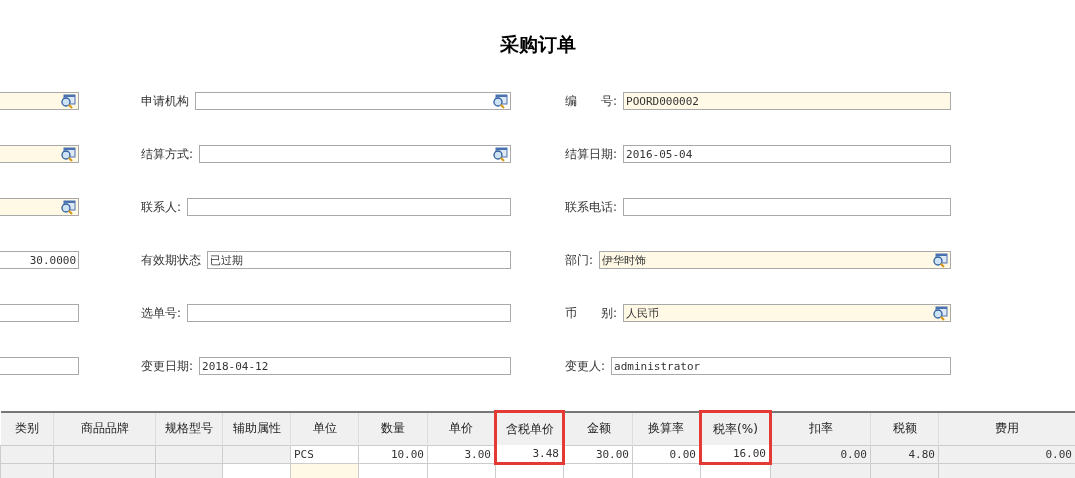 The image size is (1075, 478). I want to click on column-header: 换算率, so click(666, 428).